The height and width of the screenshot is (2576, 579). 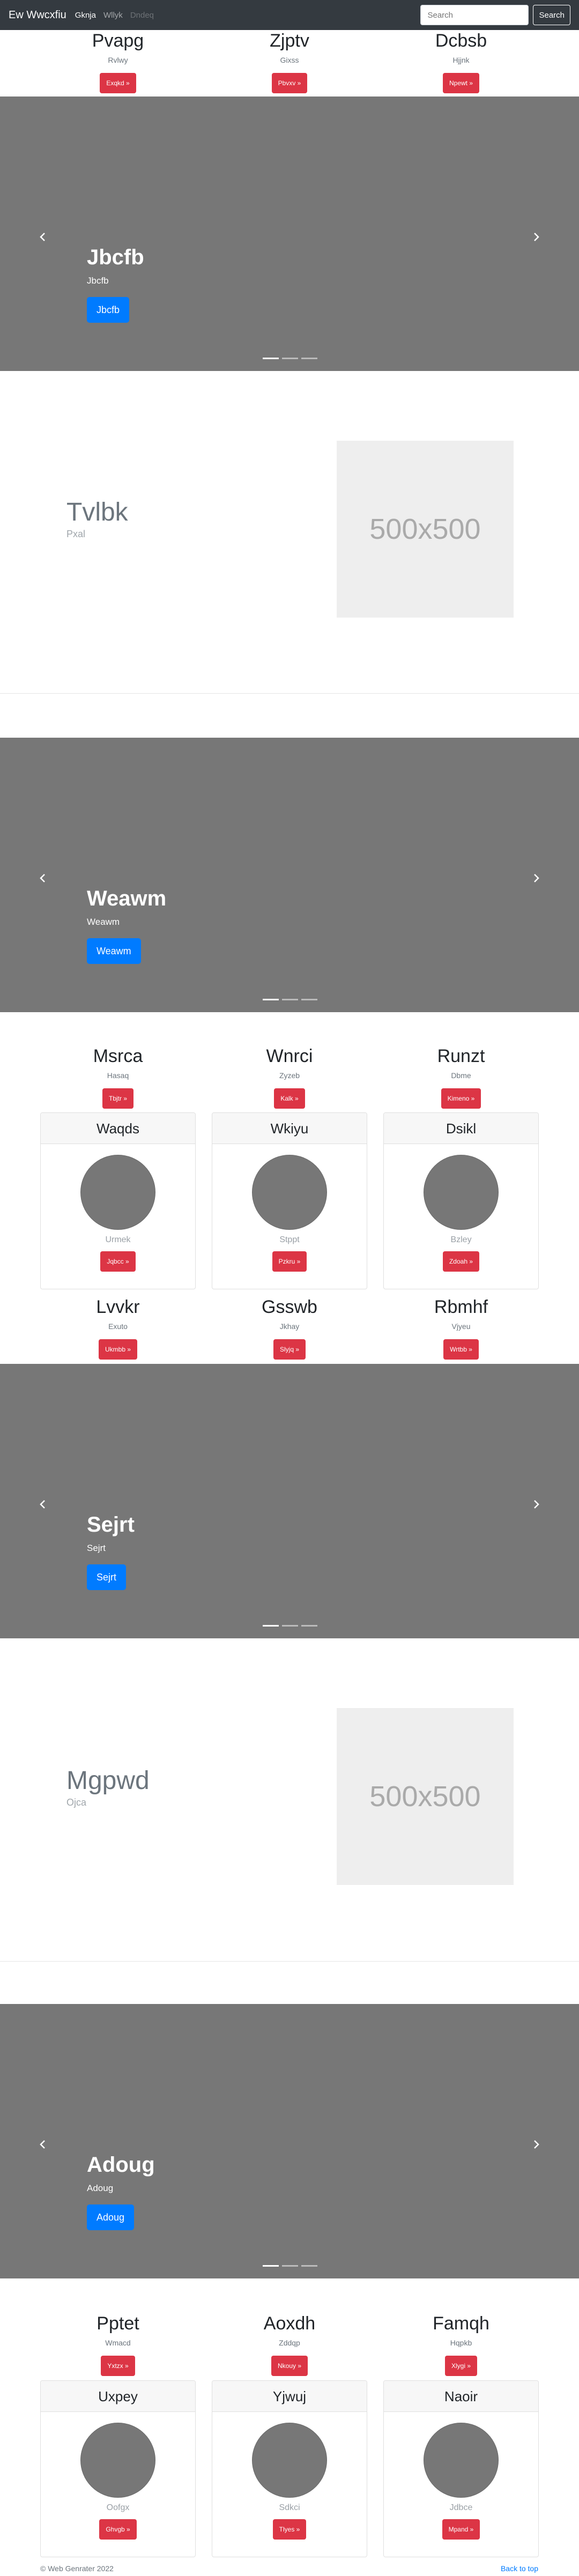 I want to click on search-button: Search, so click(x=551, y=15).